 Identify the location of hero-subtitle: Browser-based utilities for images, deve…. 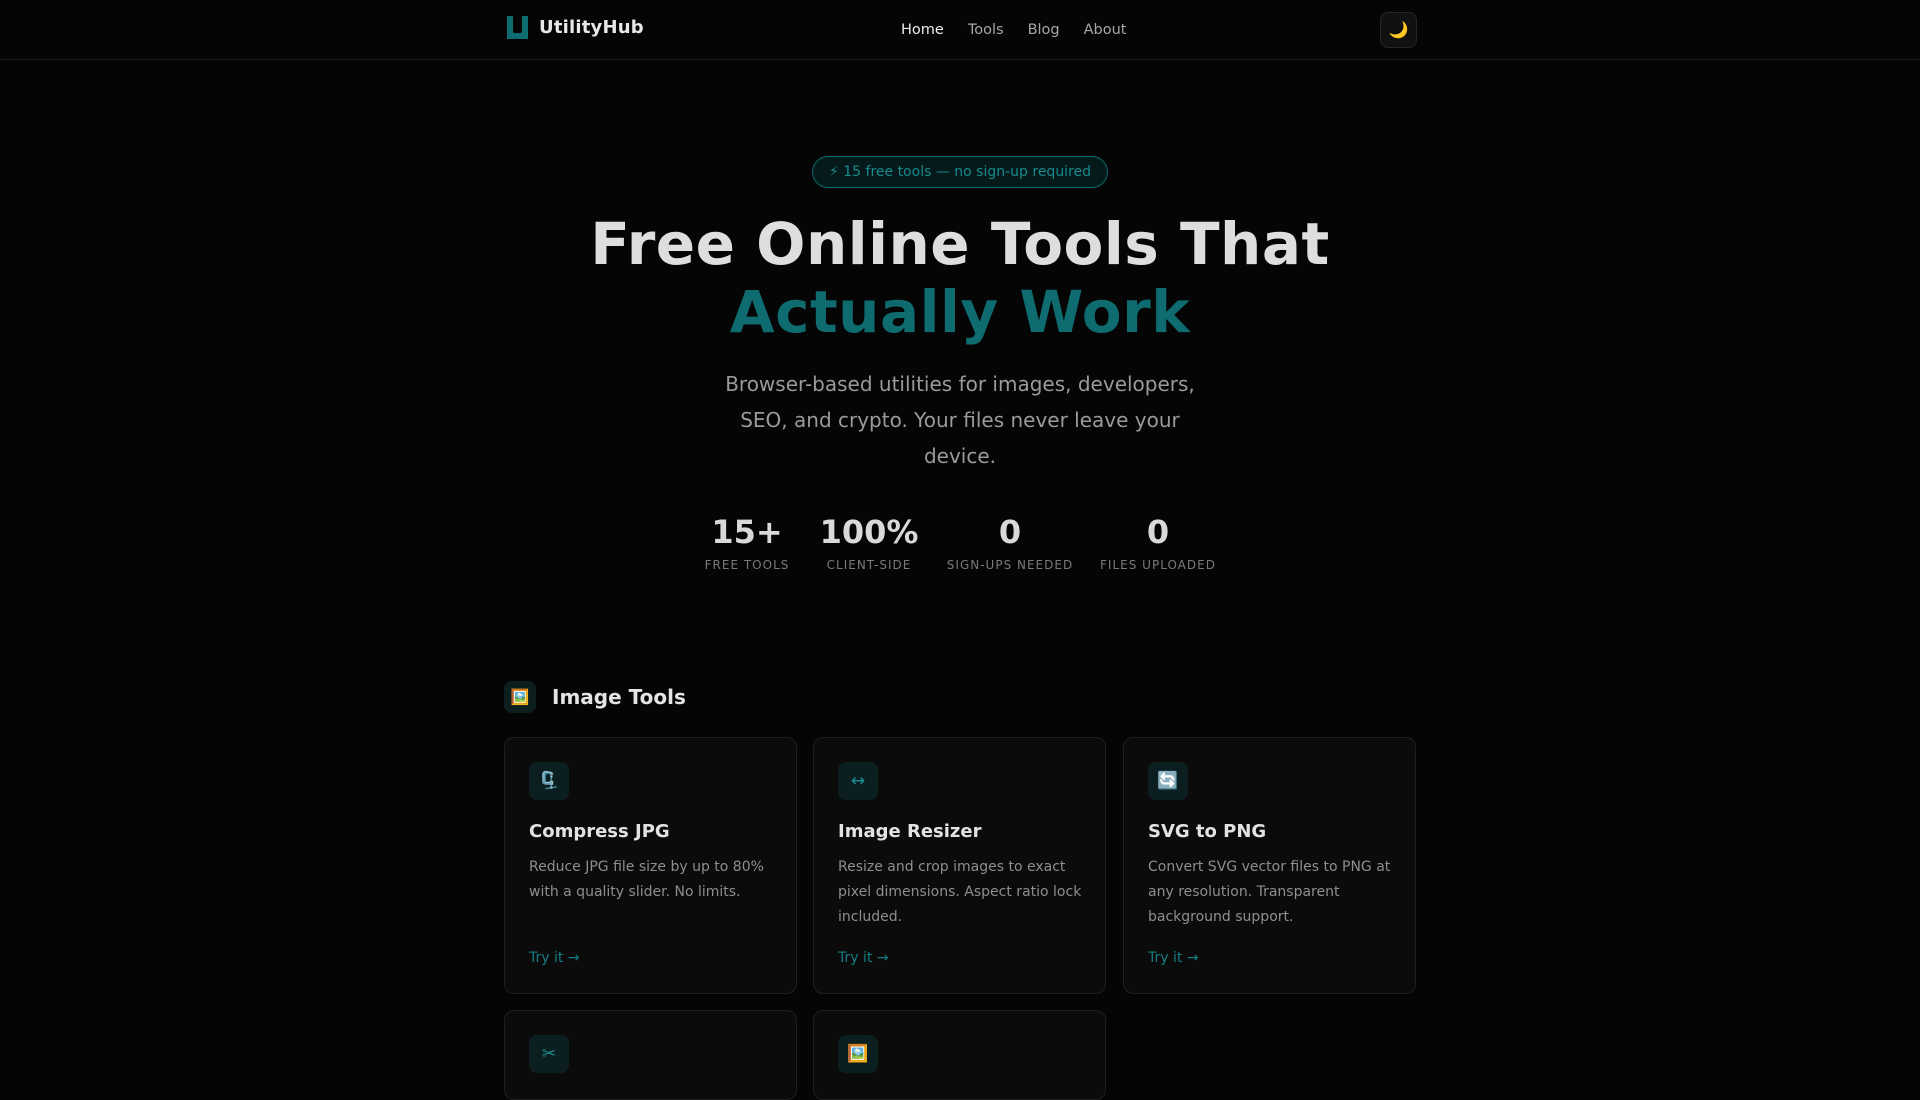
(960, 420).